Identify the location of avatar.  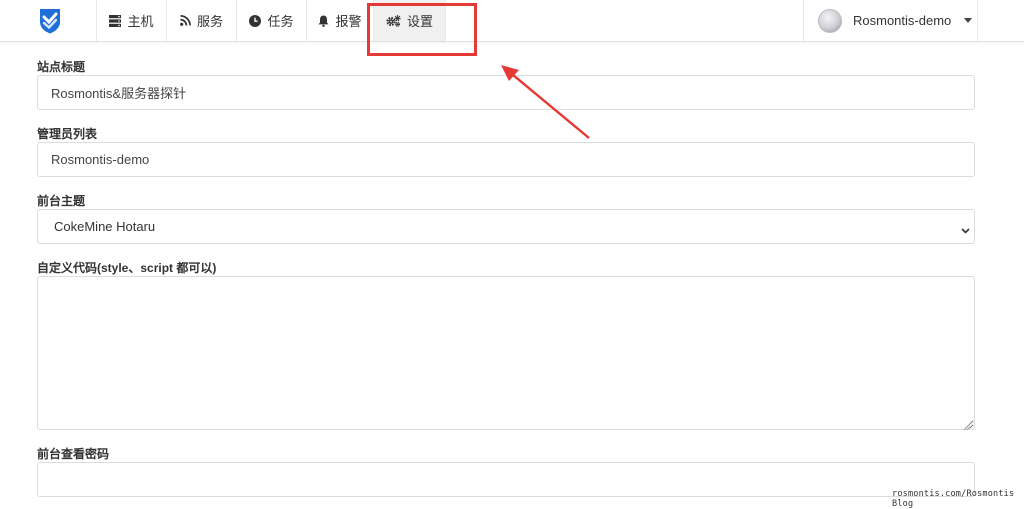
(830, 20).